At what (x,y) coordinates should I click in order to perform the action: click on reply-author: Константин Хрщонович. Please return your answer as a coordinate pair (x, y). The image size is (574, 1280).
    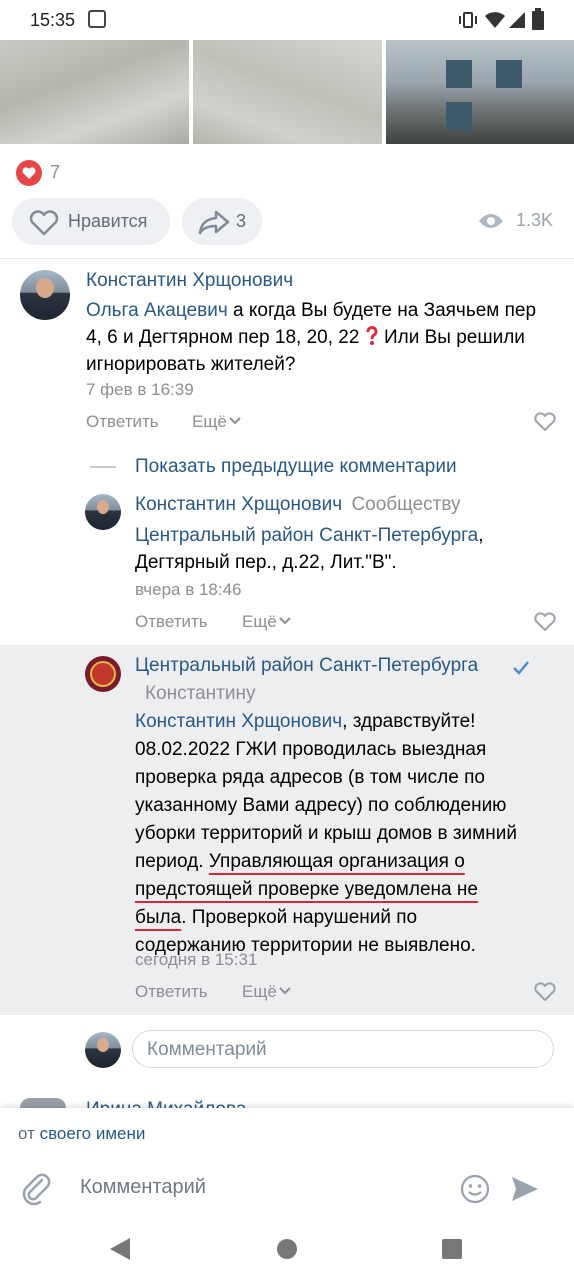
    Looking at the image, I should click on (238, 504).